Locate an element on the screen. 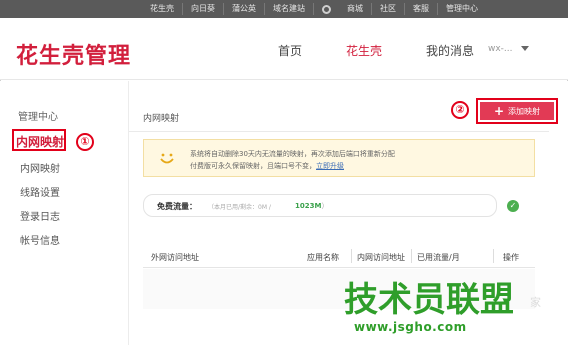 The width and height of the screenshot is (568, 345). top-link-xiangrikui: 向日葵 is located at coordinates (203, 9).